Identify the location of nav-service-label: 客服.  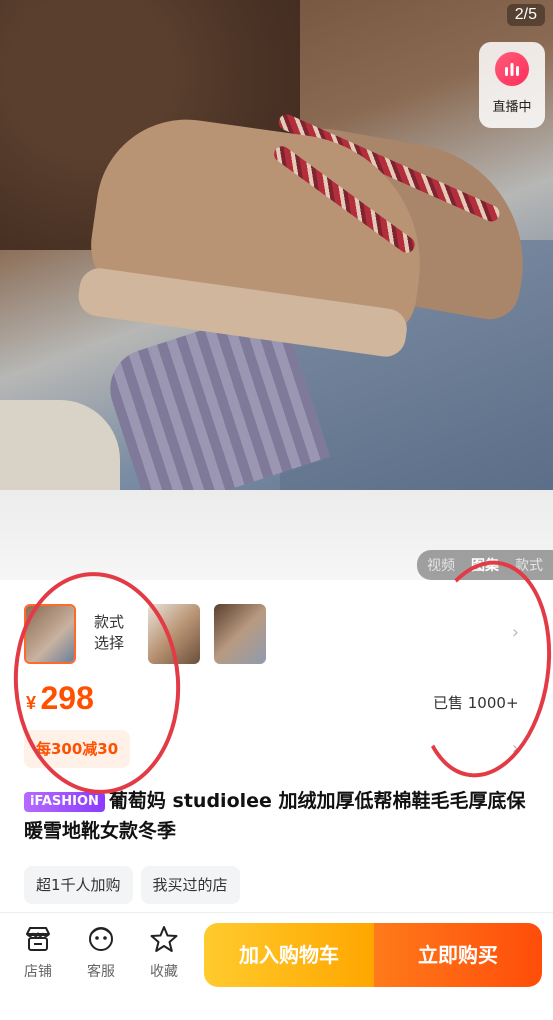
(101, 972).